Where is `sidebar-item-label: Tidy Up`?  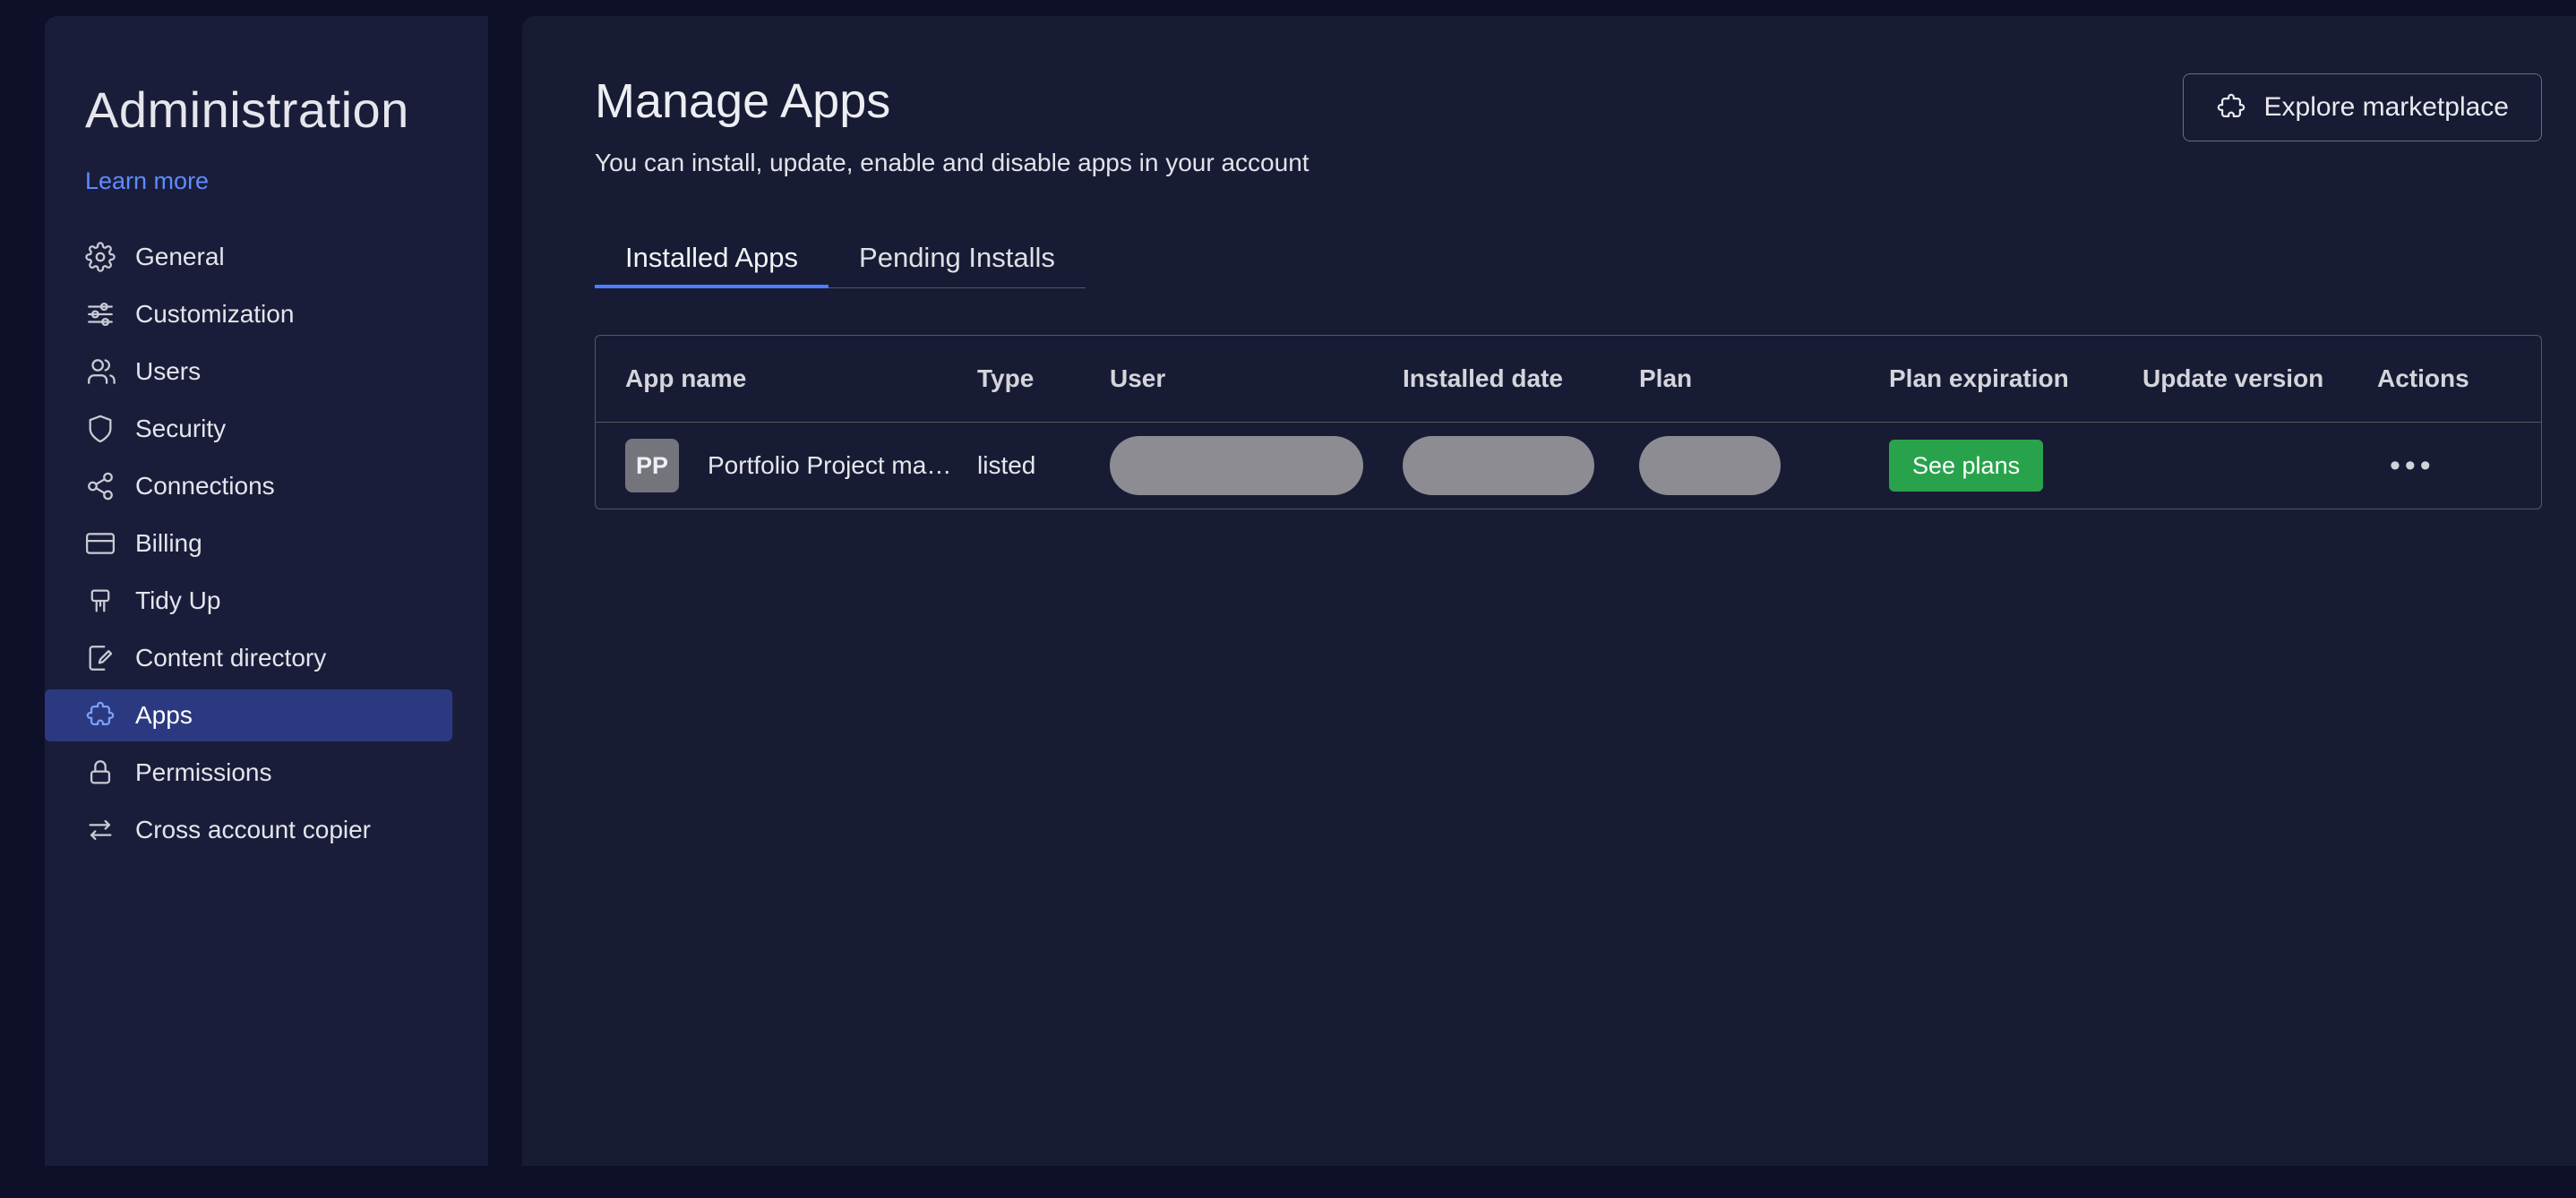 sidebar-item-label: Tidy Up is located at coordinates (178, 600).